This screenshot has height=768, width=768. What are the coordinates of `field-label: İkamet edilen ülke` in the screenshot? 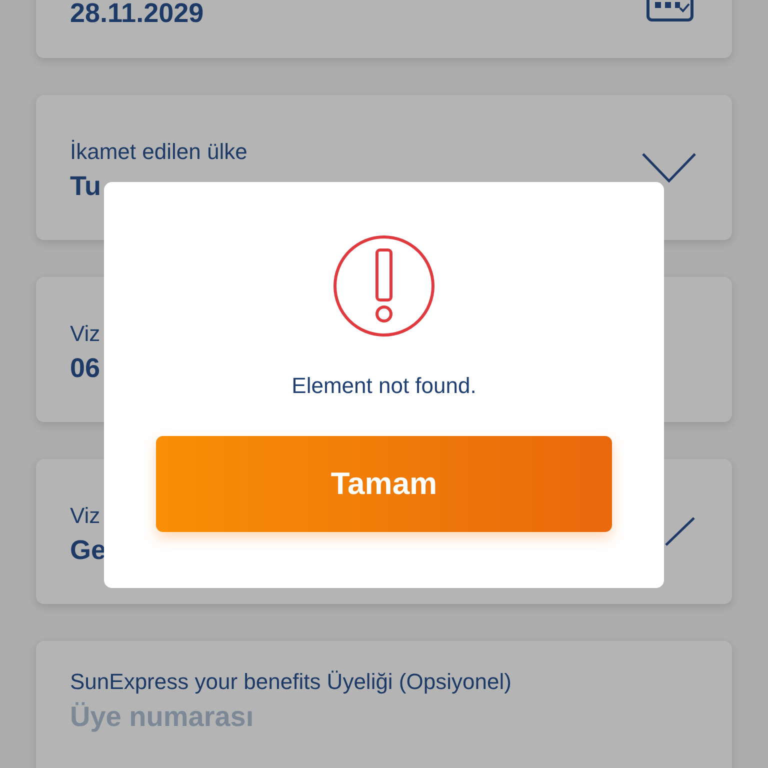 It's located at (159, 152).